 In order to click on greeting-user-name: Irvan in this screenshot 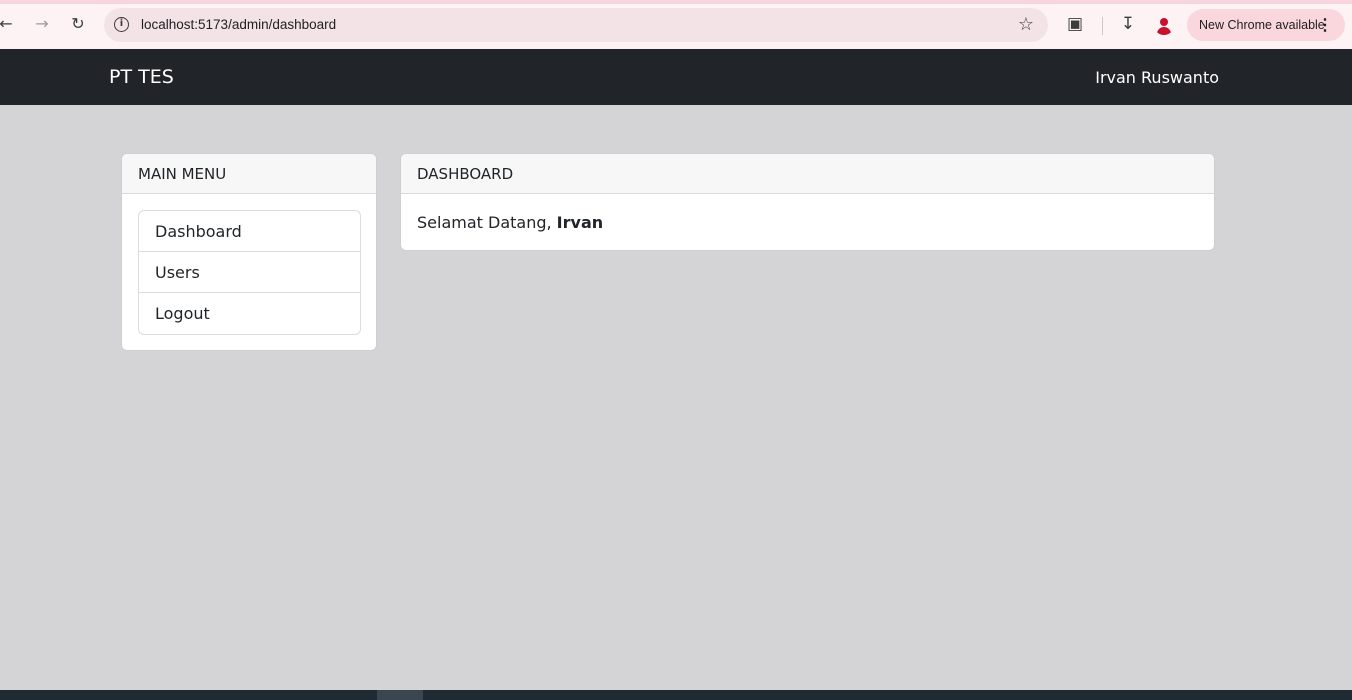, I will do `click(580, 222)`.